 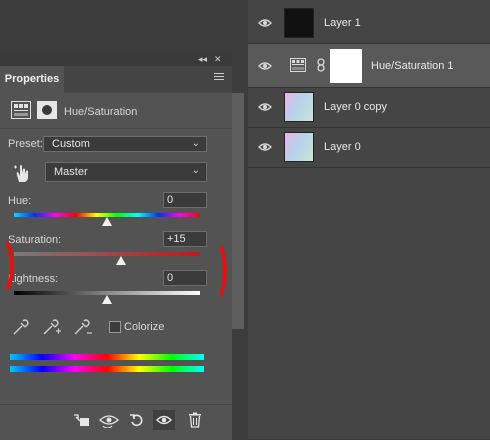 I want to click on saturation-slider-thumb, so click(x=120, y=260).